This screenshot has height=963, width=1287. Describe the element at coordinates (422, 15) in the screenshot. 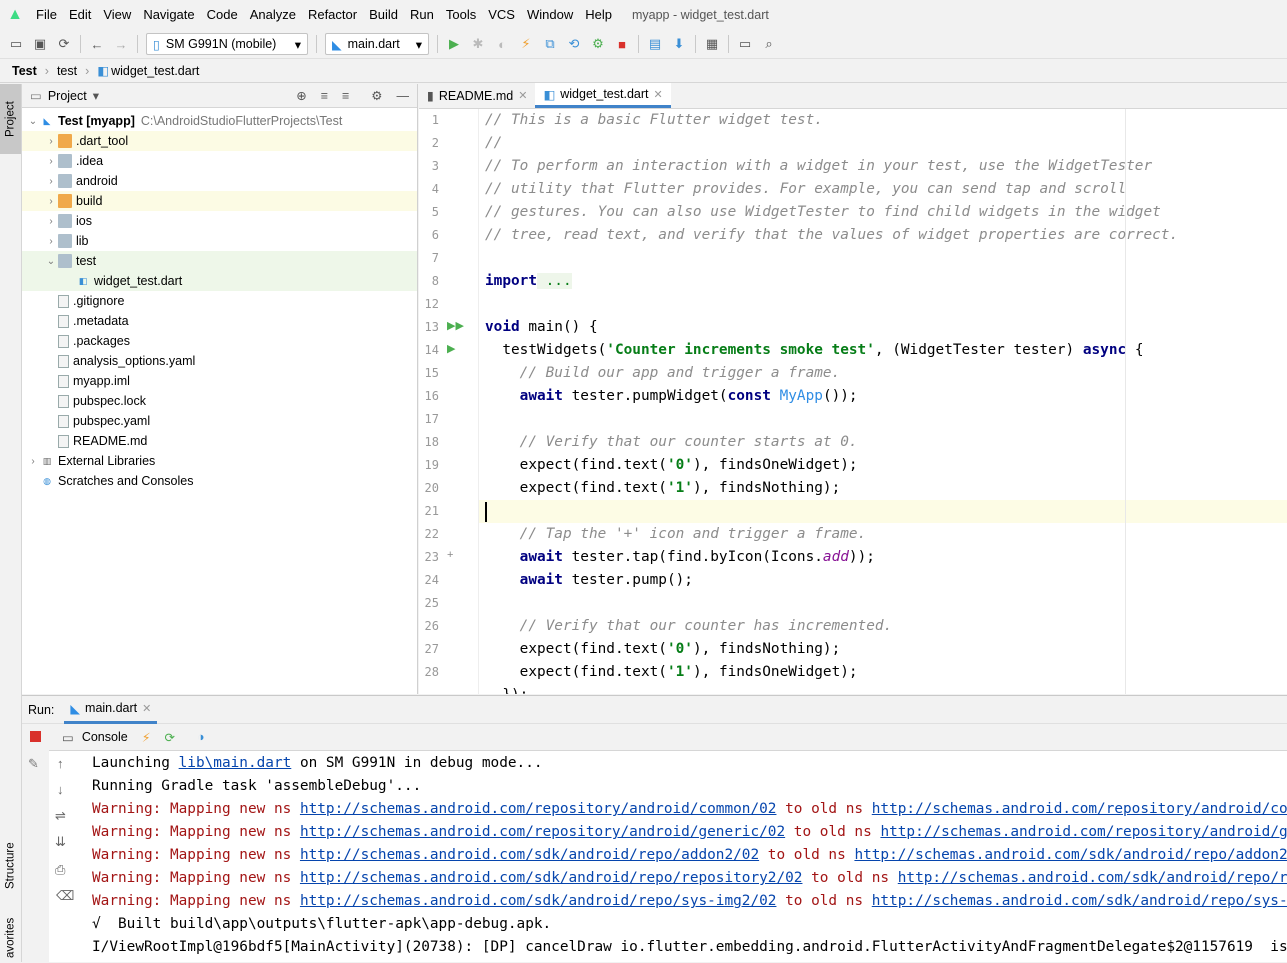

I see `menu-run: Run` at that location.